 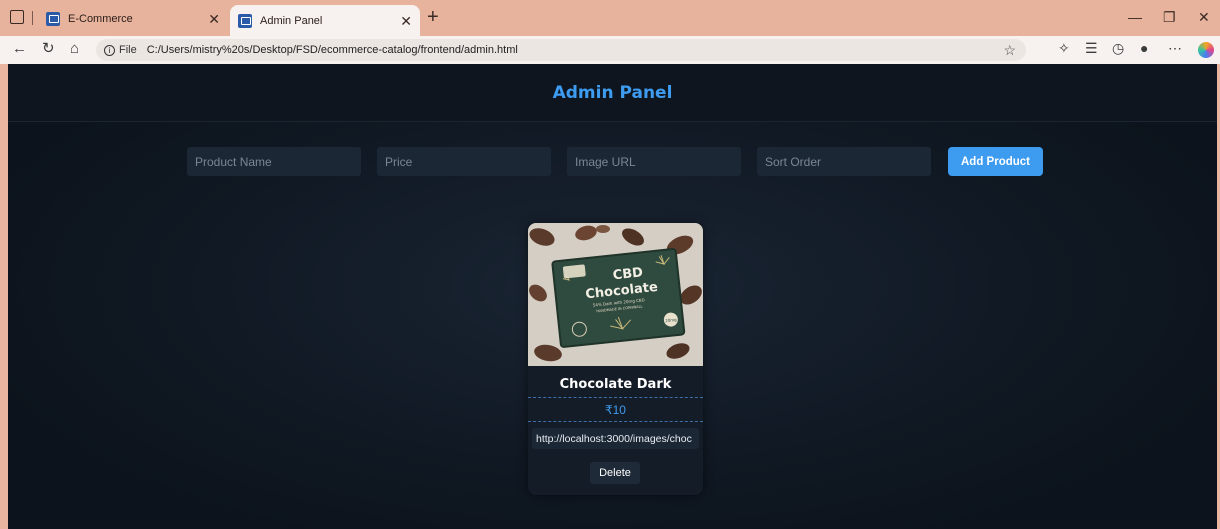 I want to click on price-input, so click(x=464, y=161).